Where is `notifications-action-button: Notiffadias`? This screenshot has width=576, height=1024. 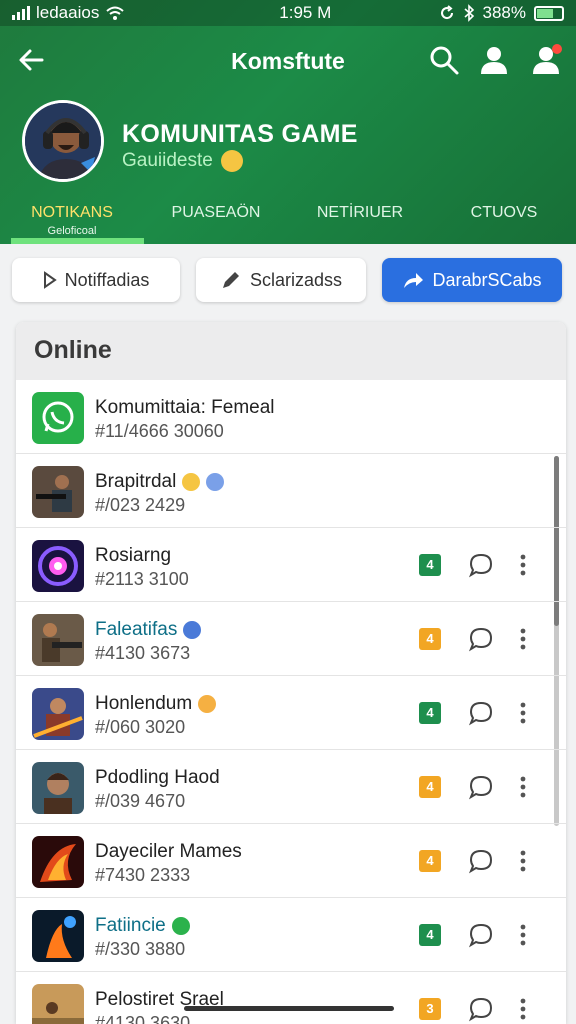 notifications-action-button: Notiffadias is located at coordinates (96, 280).